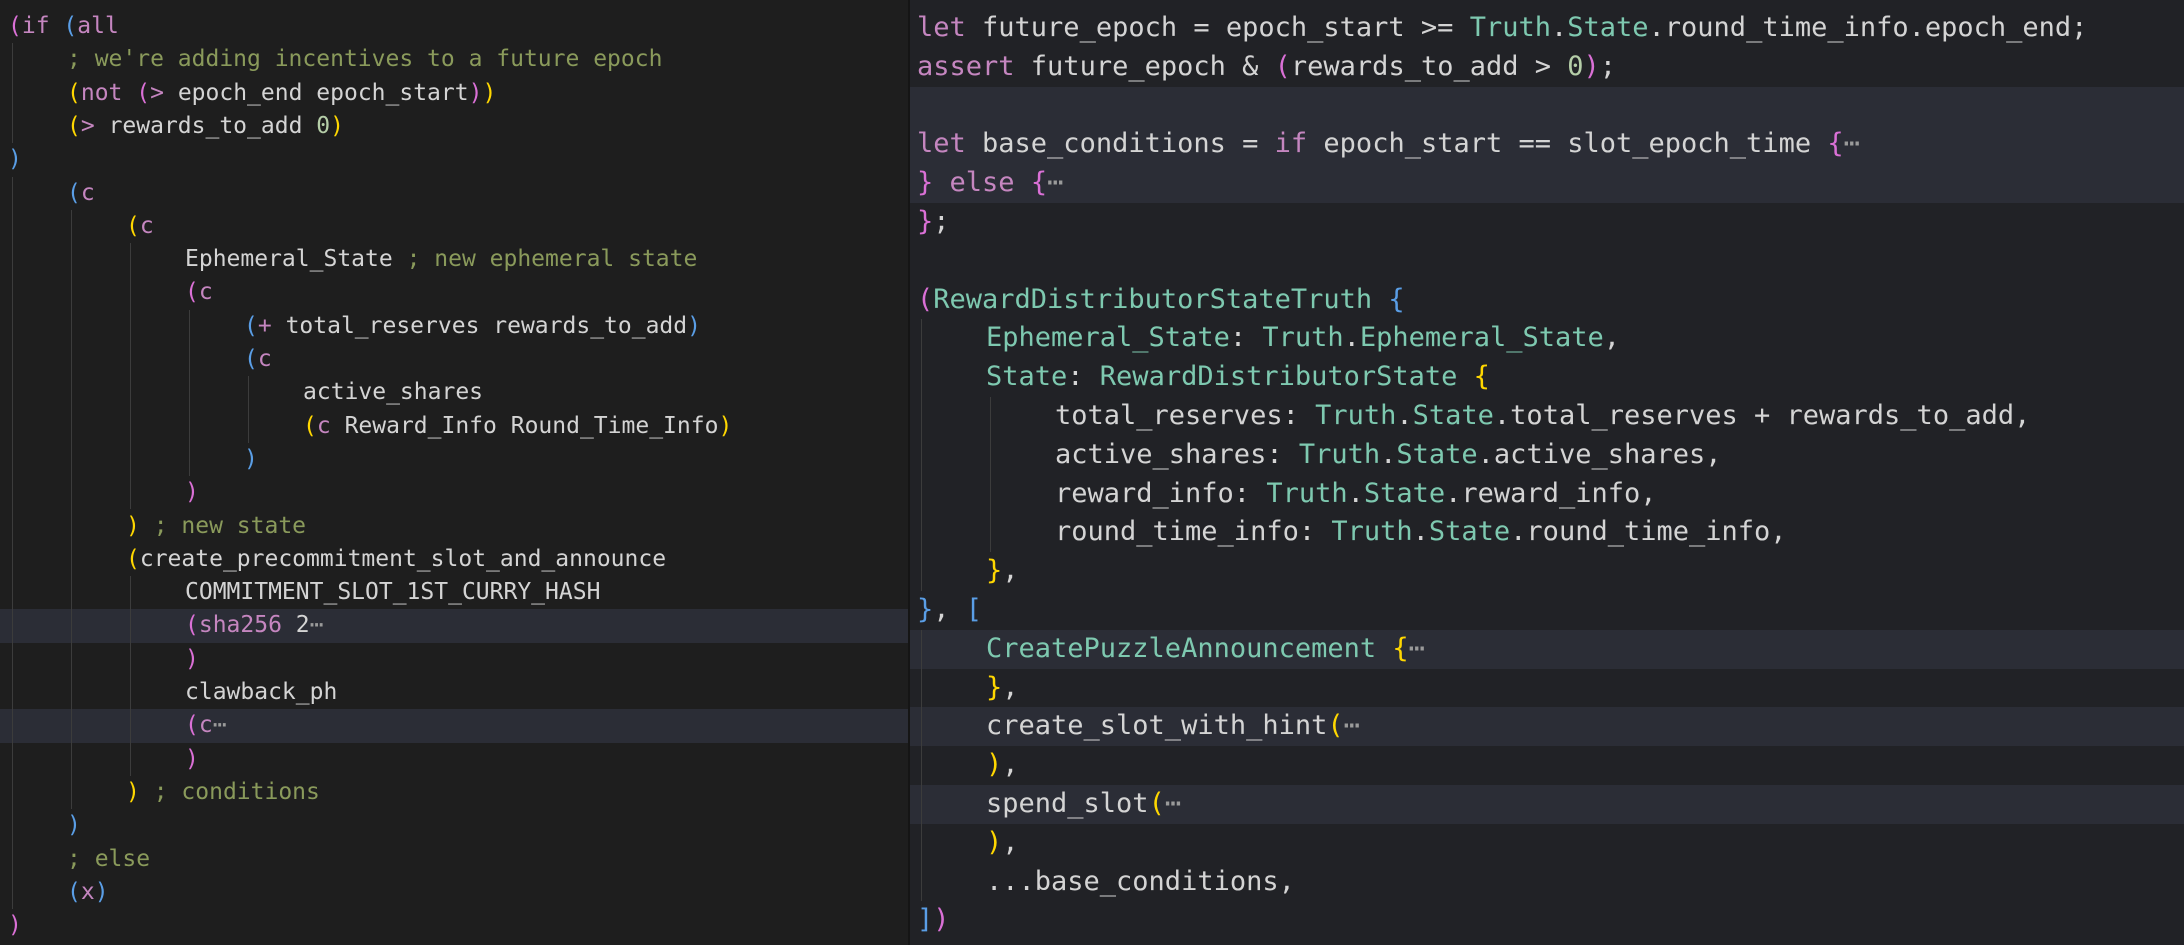 The width and height of the screenshot is (2184, 945). Describe the element at coordinates (108, 92) in the screenshot. I see `code-token: not` at that location.